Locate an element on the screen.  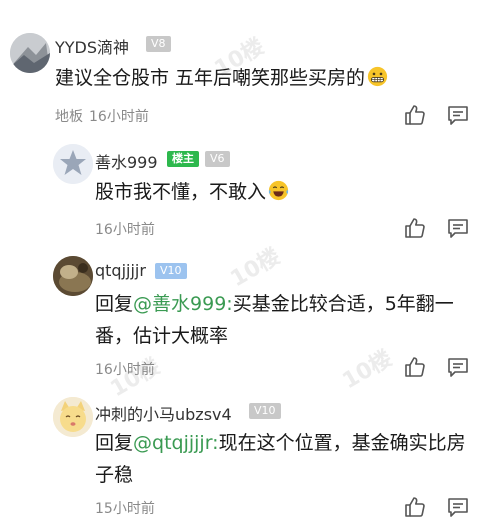
username: qtqjjjjr is located at coordinates (120, 270).